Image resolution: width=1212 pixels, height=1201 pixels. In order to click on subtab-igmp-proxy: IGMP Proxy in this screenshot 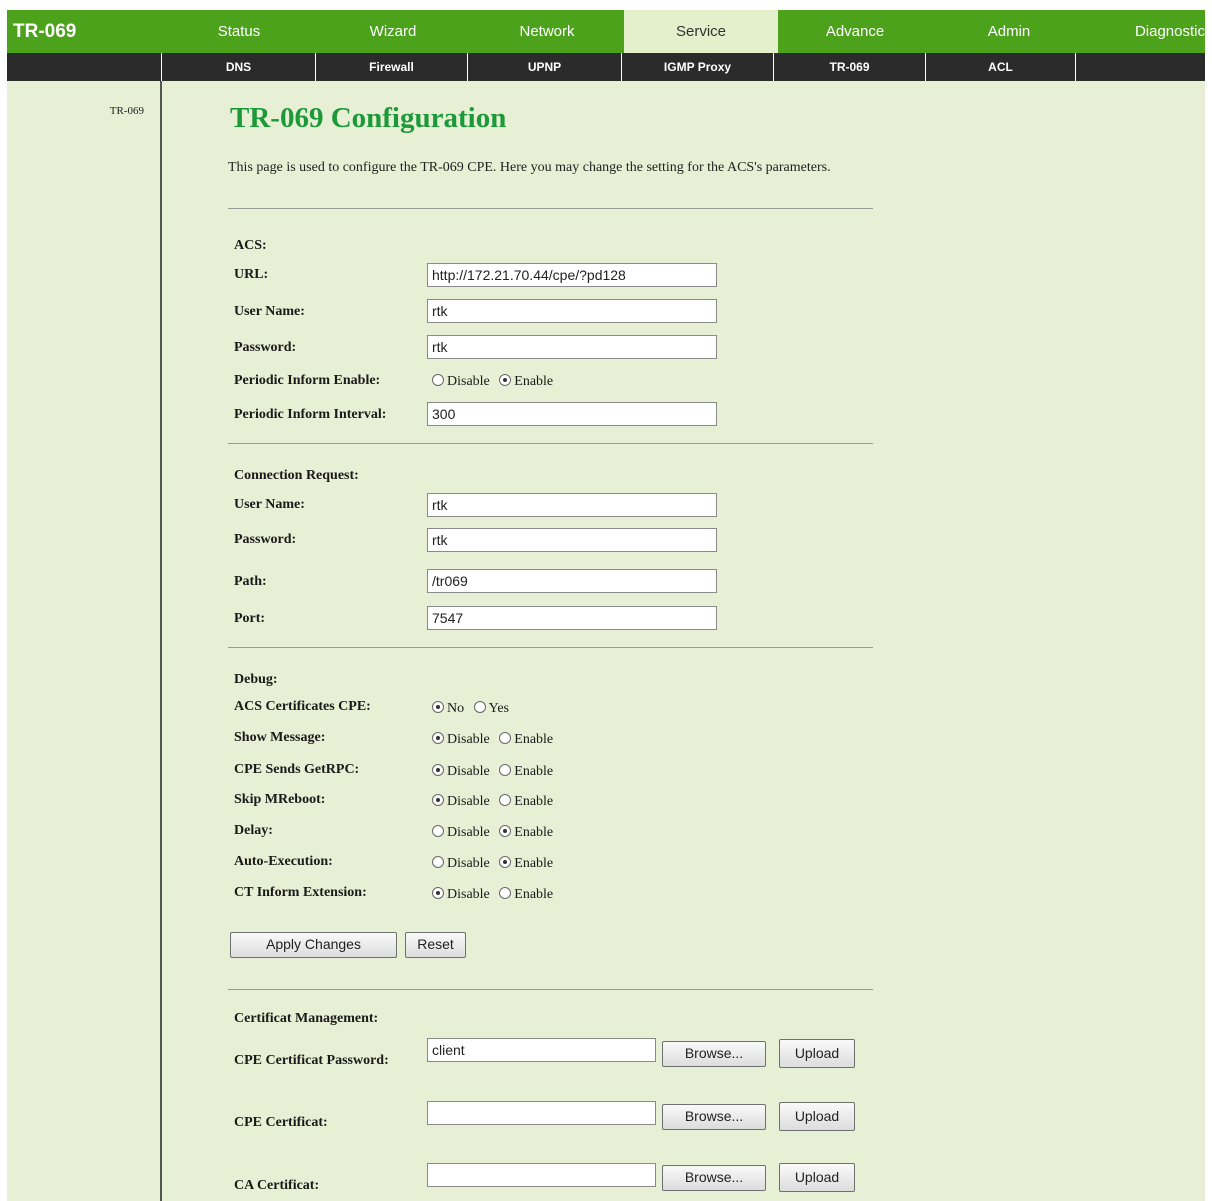, I will do `click(697, 67)`.